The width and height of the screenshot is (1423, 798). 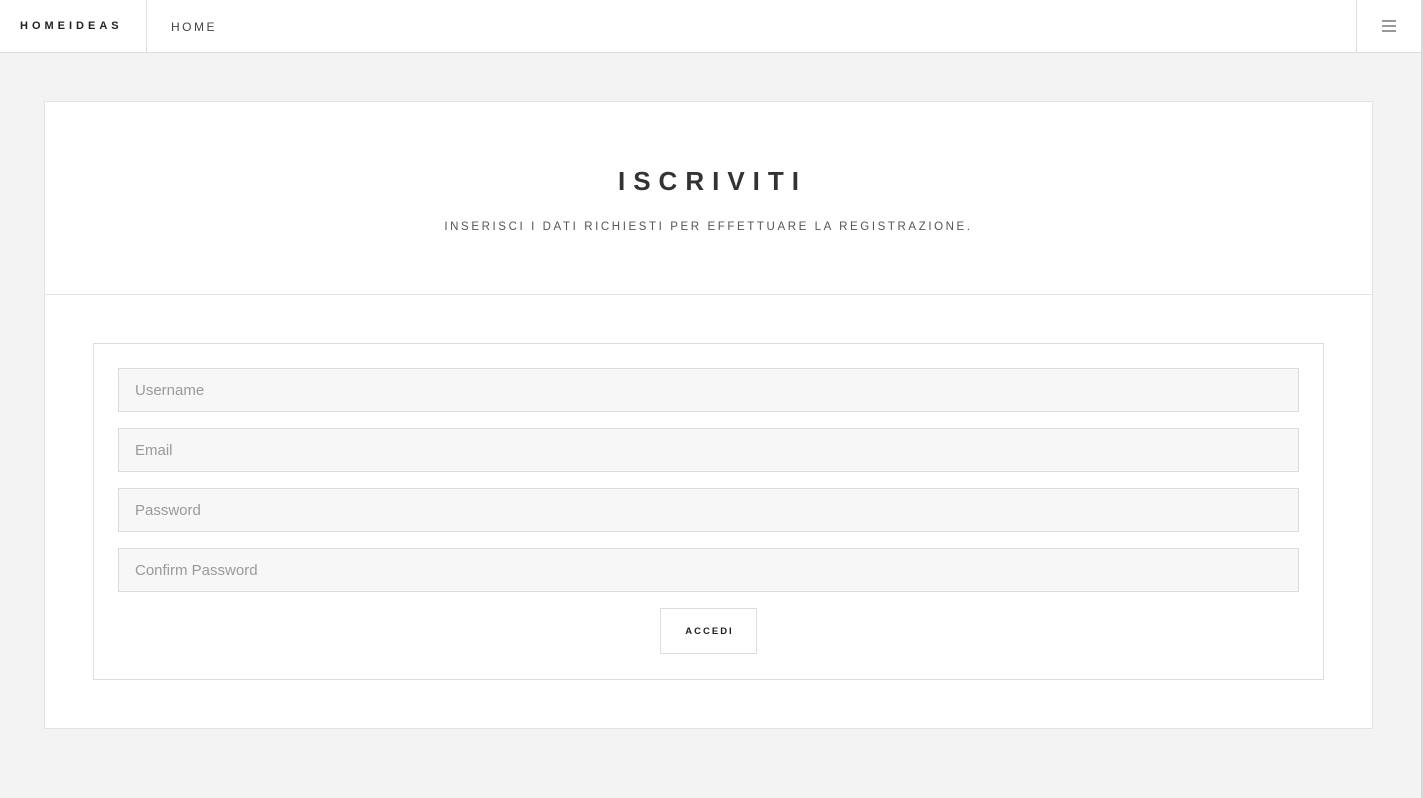 What do you see at coordinates (194, 26) in the screenshot?
I see `nav-link-home: HOME` at bounding box center [194, 26].